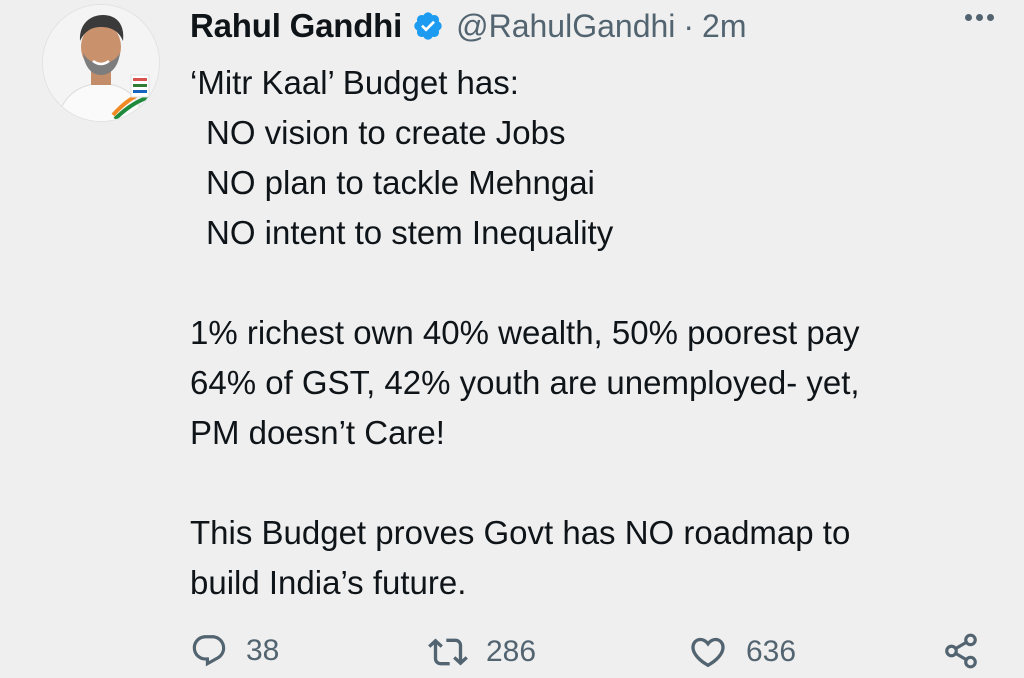  What do you see at coordinates (511, 651) in the screenshot?
I see `retweet-count: 286` at bounding box center [511, 651].